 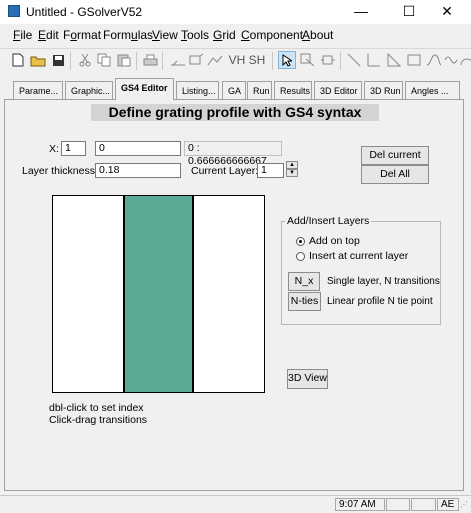 What do you see at coordinates (60, 171) in the screenshot?
I see `layer-thickness-label: Layer thickness:` at bounding box center [60, 171].